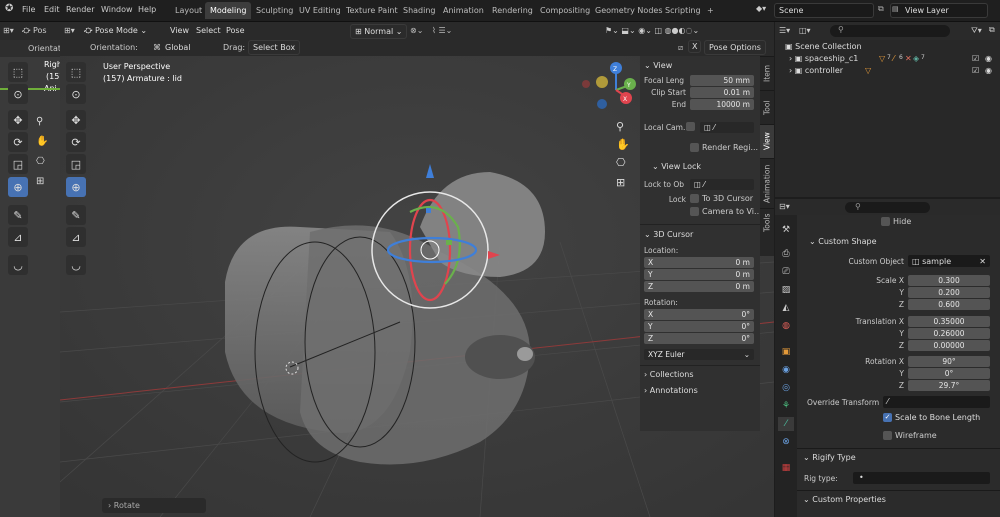 The width and height of the screenshot is (1000, 517). I want to click on select-box-tool: ⬚, so click(76, 72).